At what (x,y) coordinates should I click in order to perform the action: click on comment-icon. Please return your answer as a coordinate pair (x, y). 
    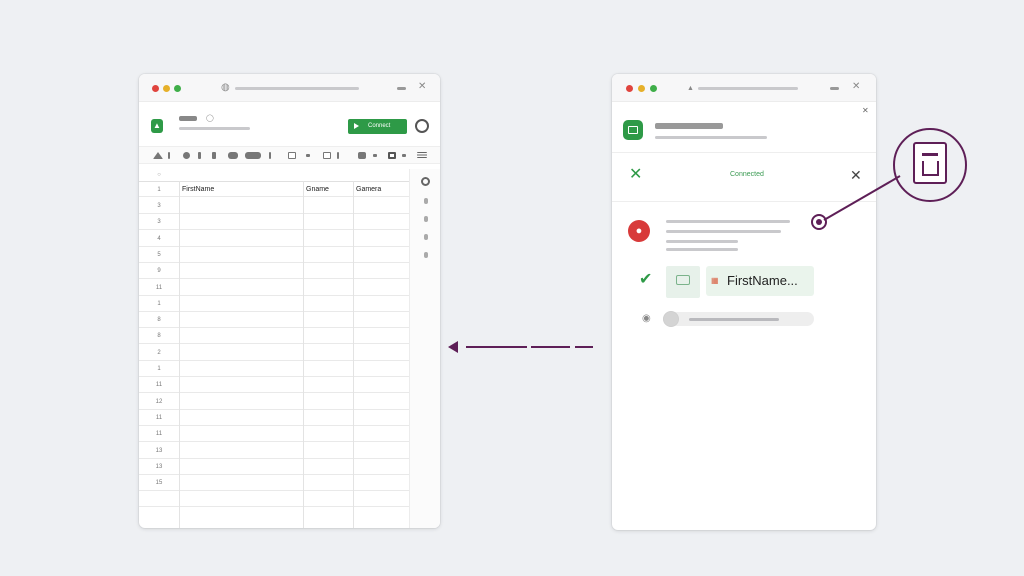
    Looking at the image, I should click on (253, 155).